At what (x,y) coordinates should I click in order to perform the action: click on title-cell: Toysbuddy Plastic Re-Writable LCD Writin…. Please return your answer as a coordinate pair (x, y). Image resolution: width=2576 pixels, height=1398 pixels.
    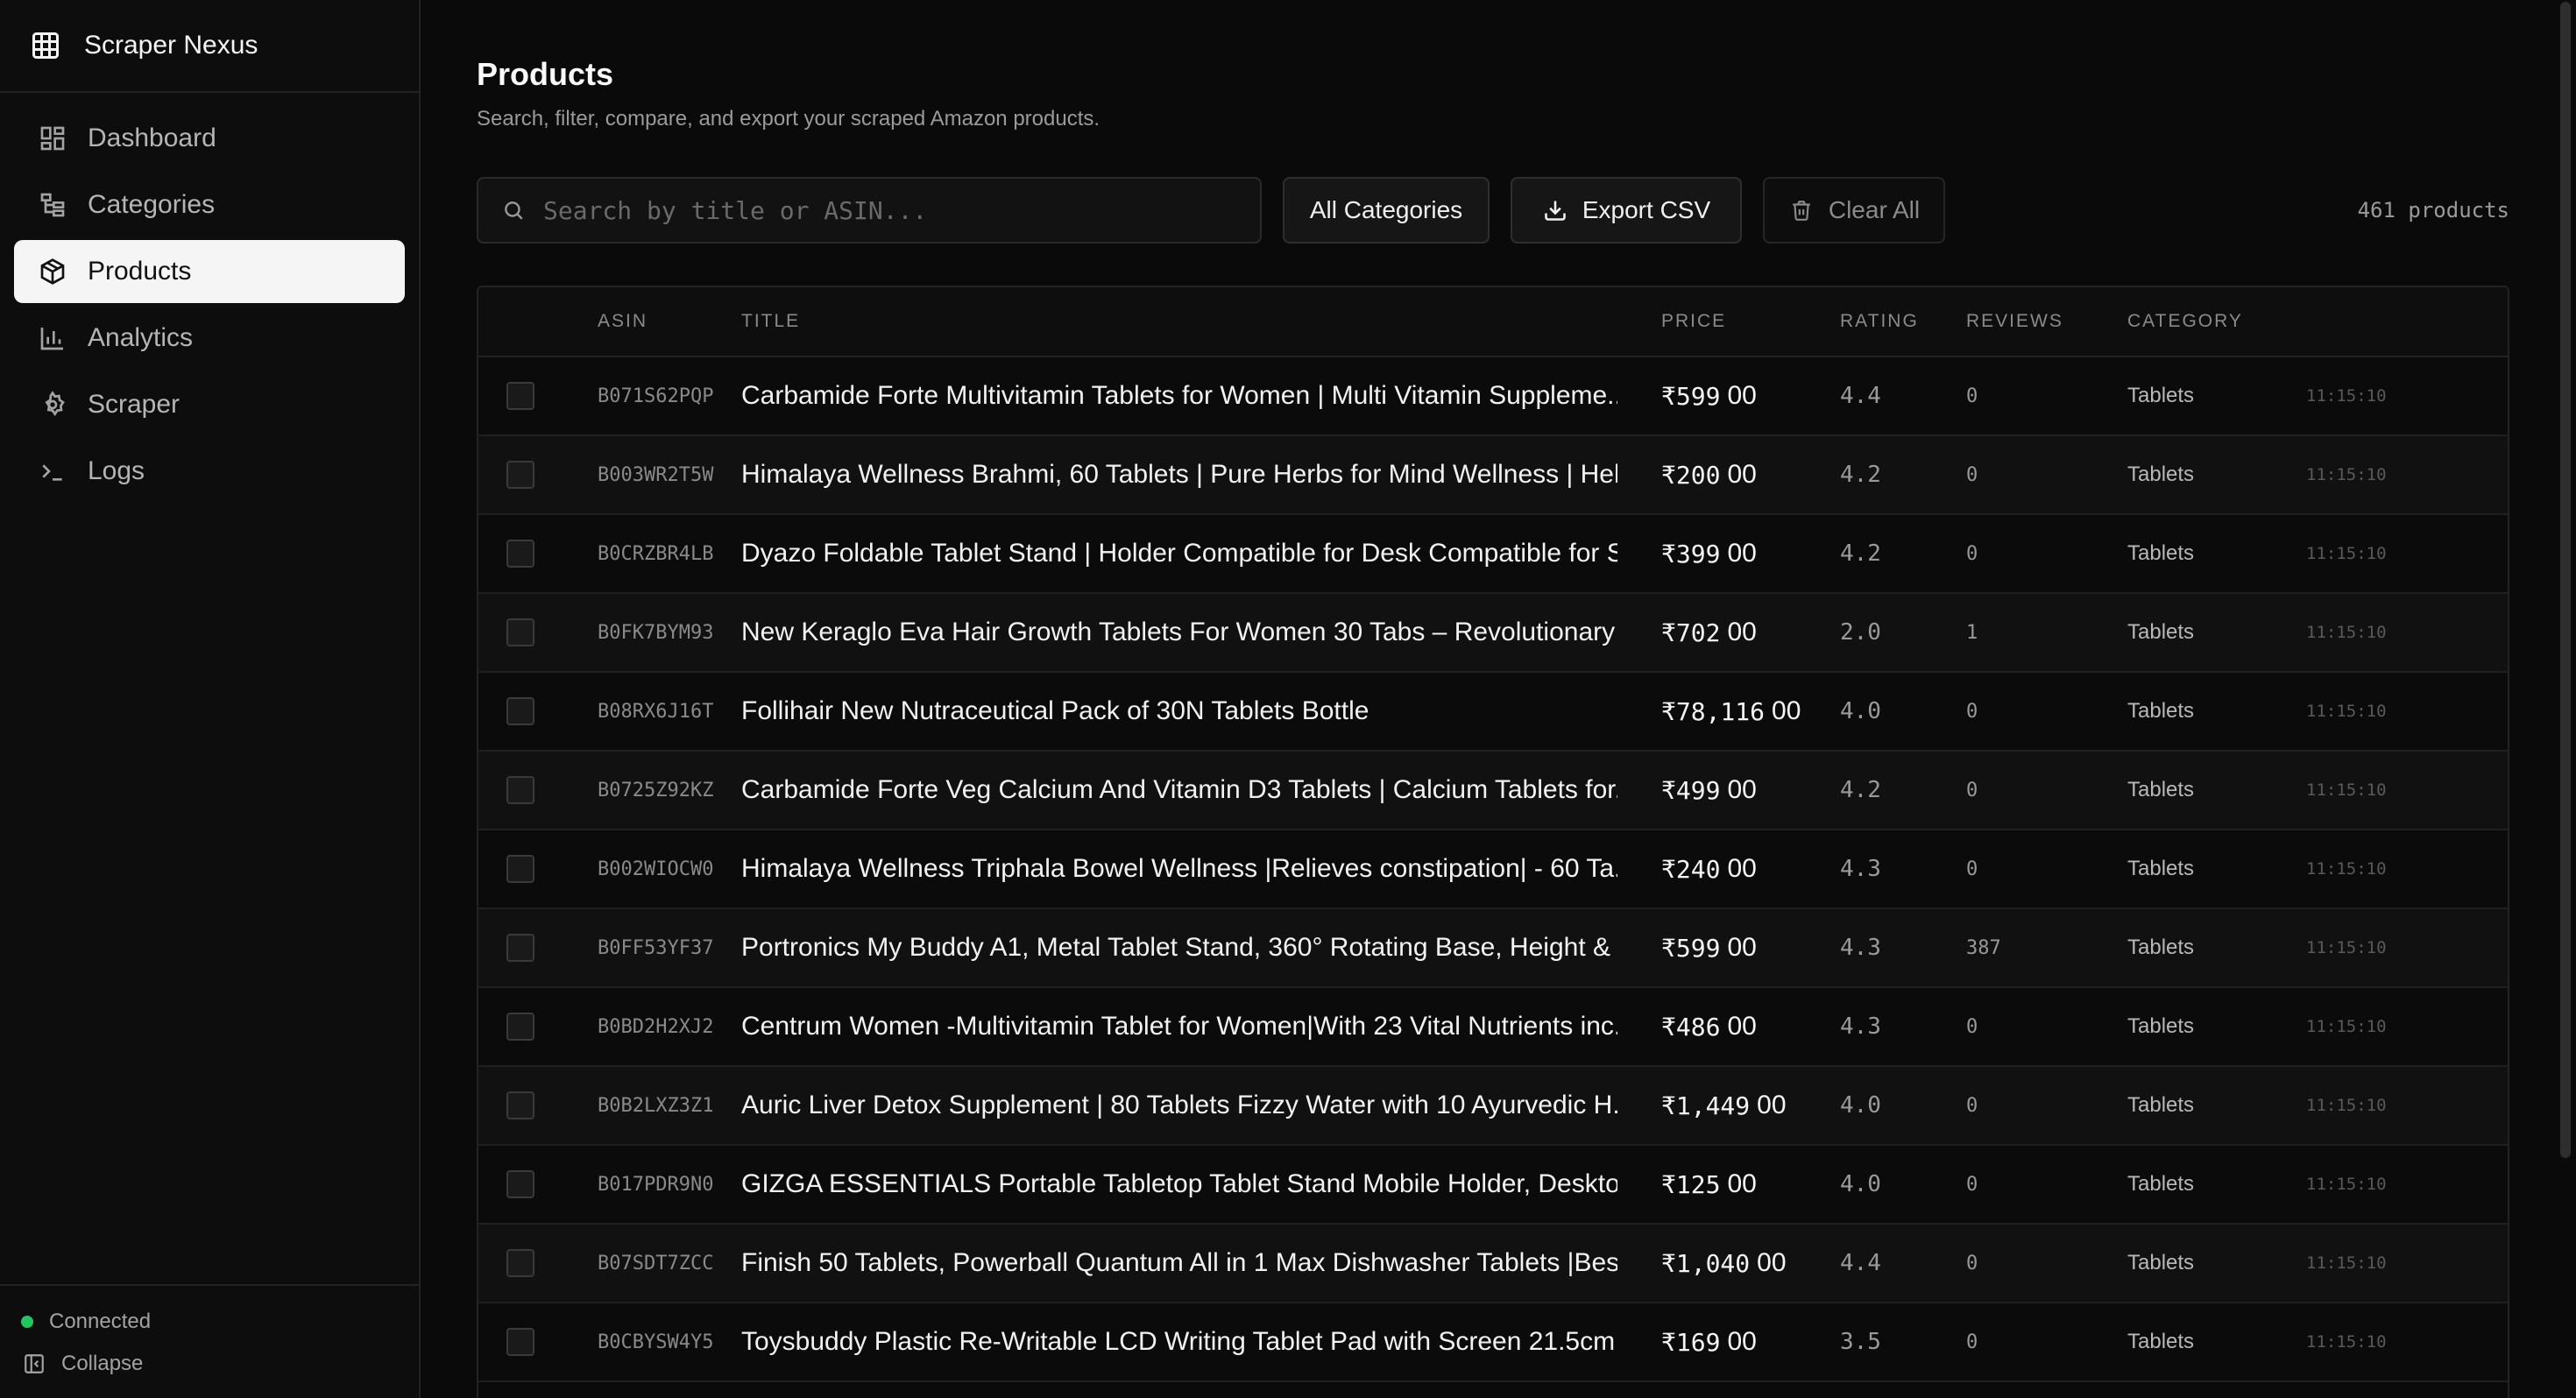
    Looking at the image, I should click on (1179, 1341).